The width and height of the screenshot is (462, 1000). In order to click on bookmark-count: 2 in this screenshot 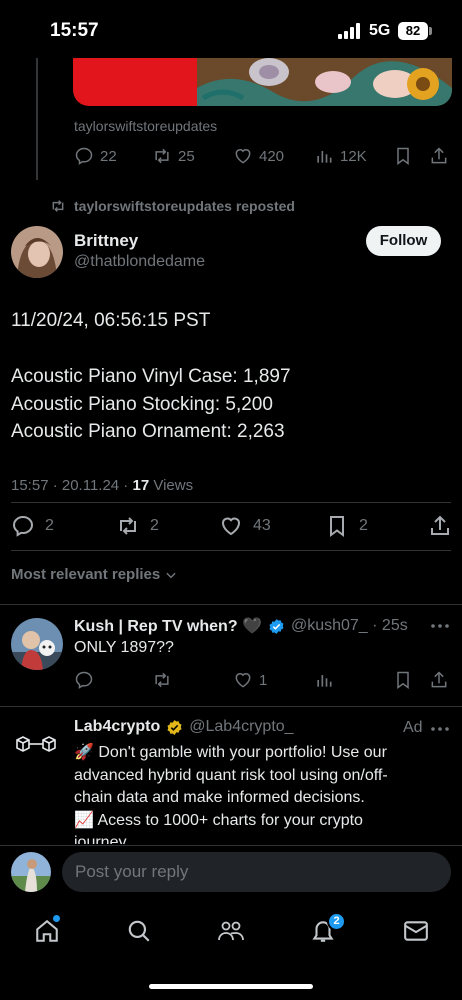, I will do `click(363, 525)`.